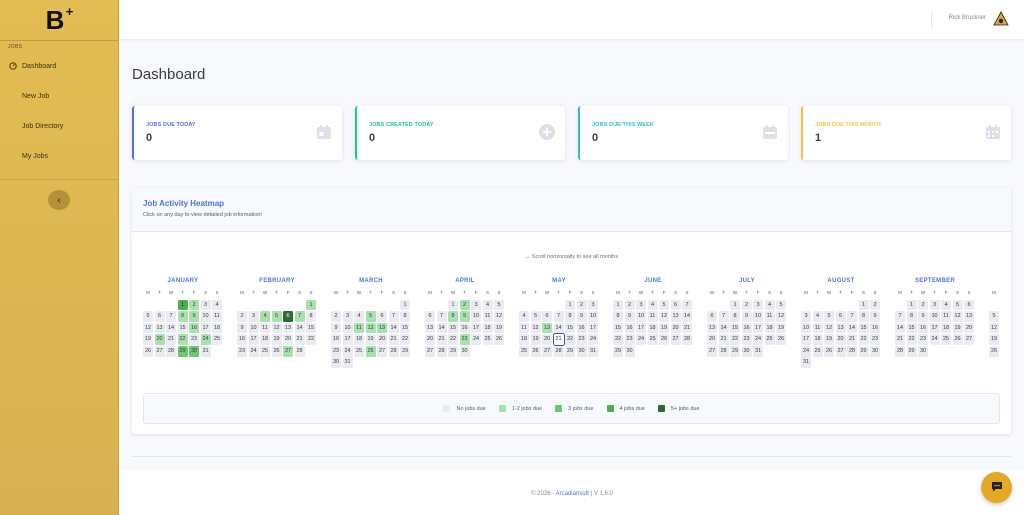 This screenshot has height=515, width=1024. What do you see at coordinates (59, 20) in the screenshot?
I see `brand-logo-area: B +` at bounding box center [59, 20].